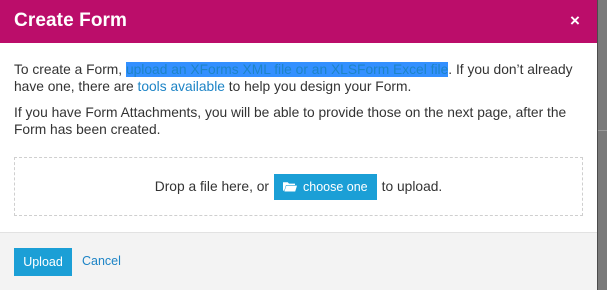 This screenshot has width=607, height=290. Describe the element at coordinates (298, 21) in the screenshot. I see `modal-header: Create Form ×` at that location.